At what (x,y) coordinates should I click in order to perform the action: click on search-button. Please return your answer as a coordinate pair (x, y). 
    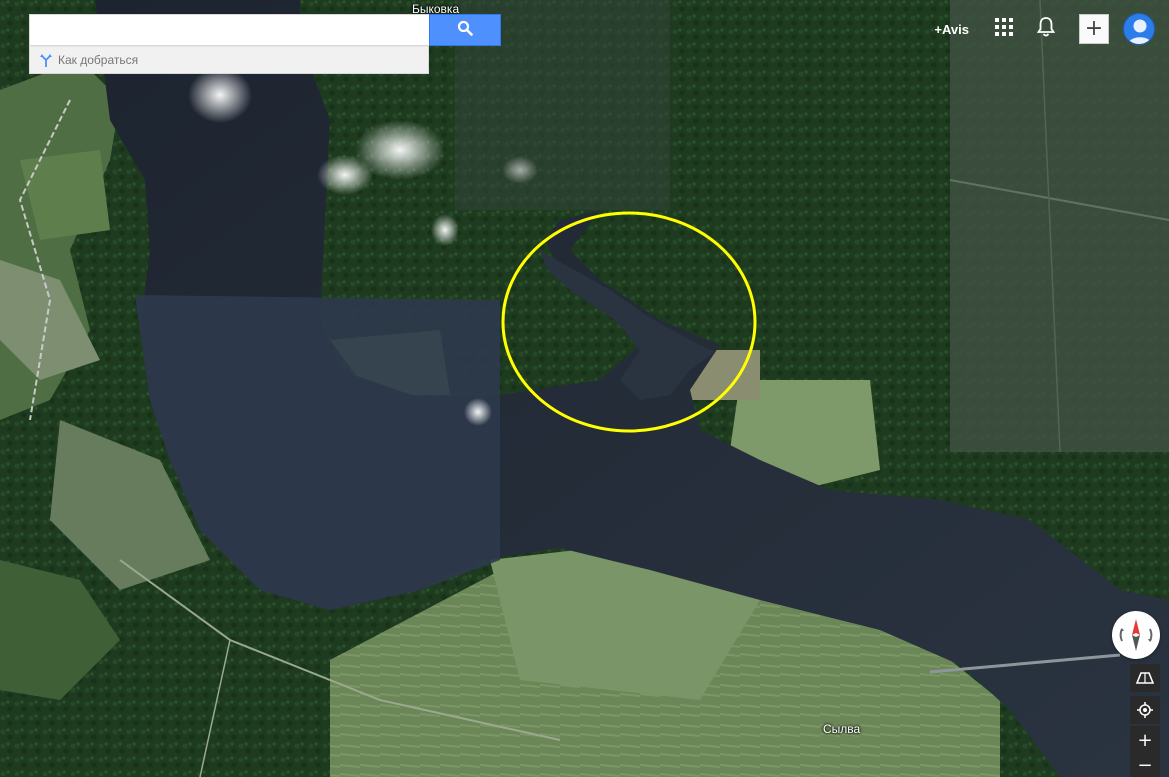
    Looking at the image, I should click on (465, 30).